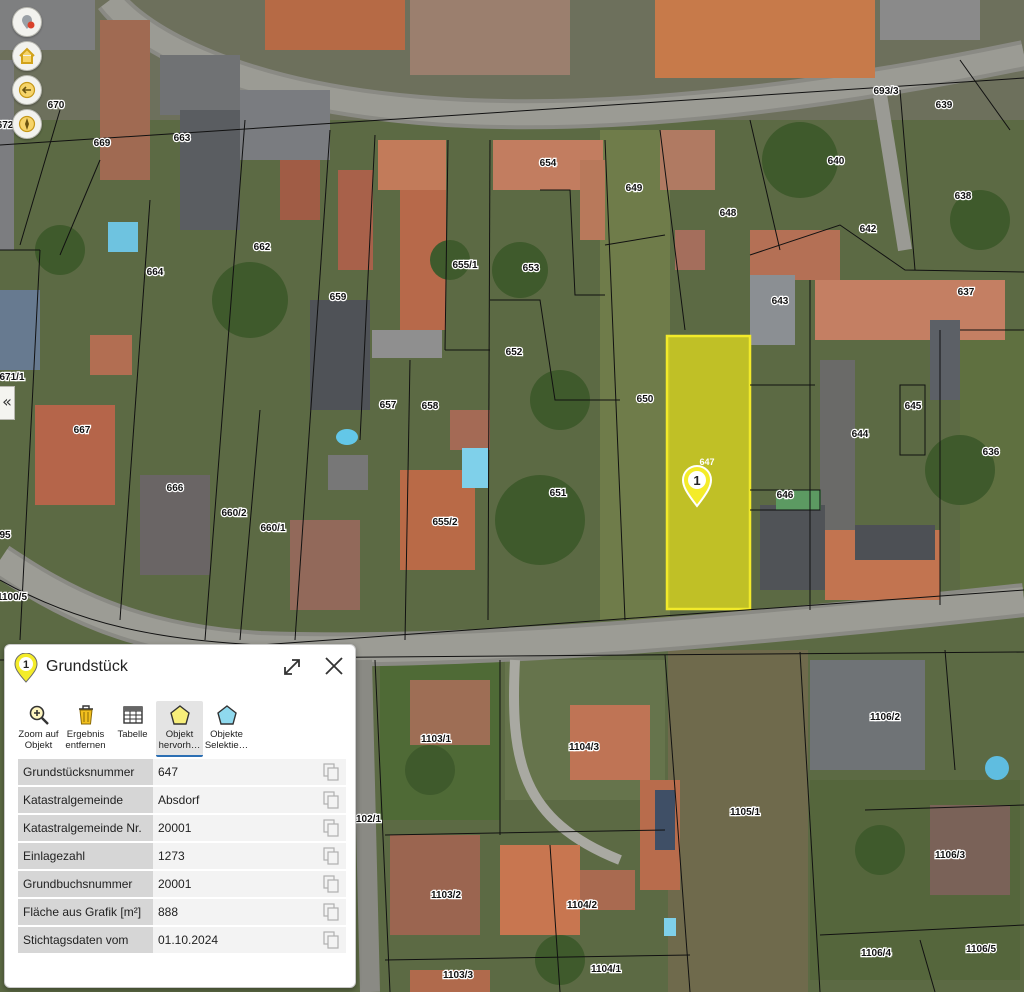 This screenshot has width=1024, height=992. What do you see at coordinates (85, 800) in the screenshot?
I see `attribute-key: Katastralgemeinde` at bounding box center [85, 800].